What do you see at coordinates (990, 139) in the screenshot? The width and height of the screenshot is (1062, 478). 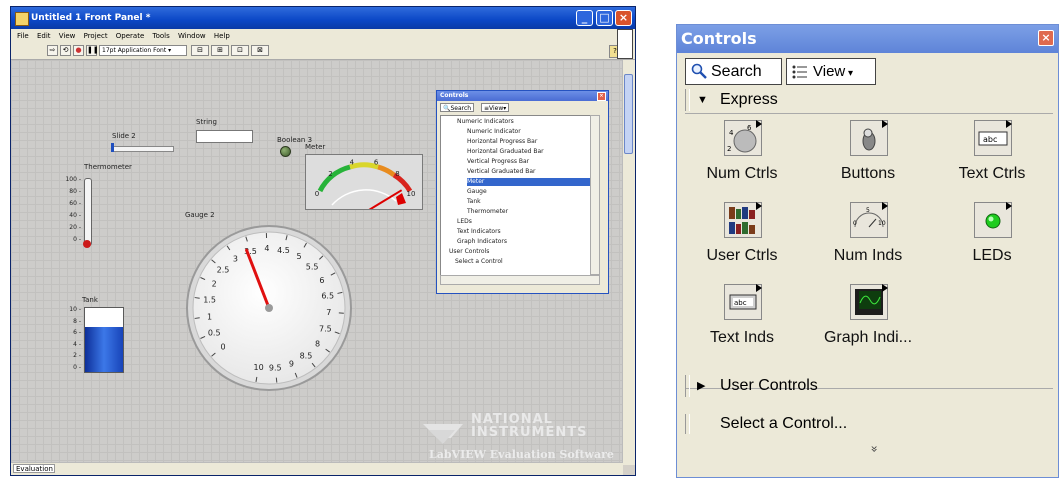 I see `svg-text: abc` at bounding box center [990, 139].